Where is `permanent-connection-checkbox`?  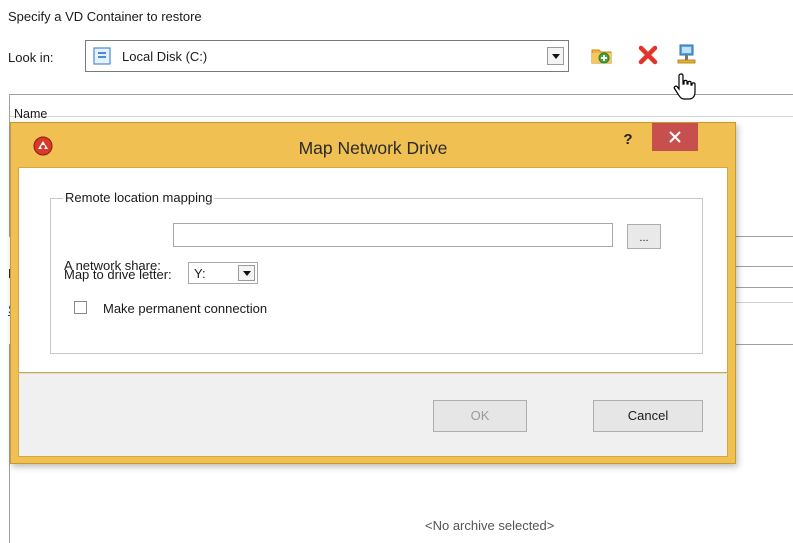
permanent-connection-checkbox is located at coordinates (80, 307).